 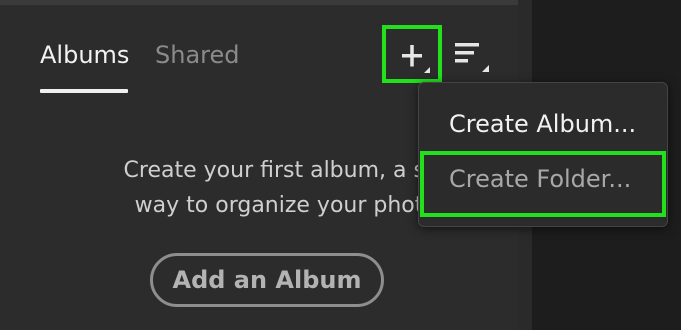 What do you see at coordinates (259, 2) in the screenshot?
I see `panel-top-border` at bounding box center [259, 2].